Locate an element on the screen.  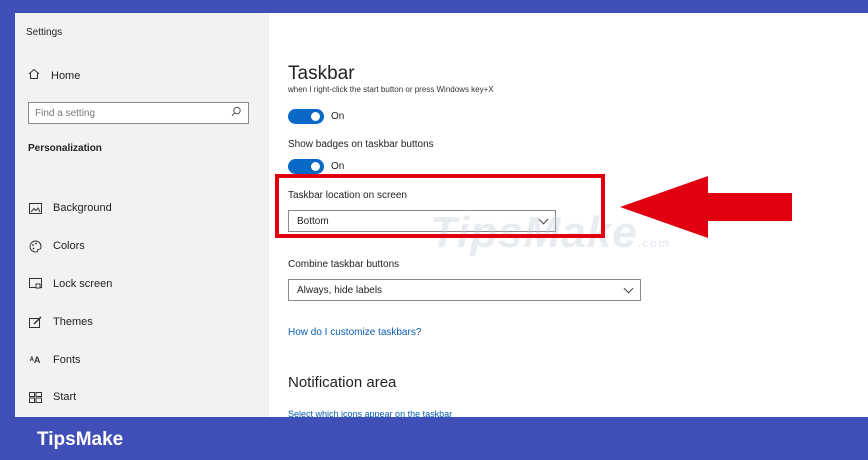
sidebar-item-colors: Colors is located at coordinates (56, 246).